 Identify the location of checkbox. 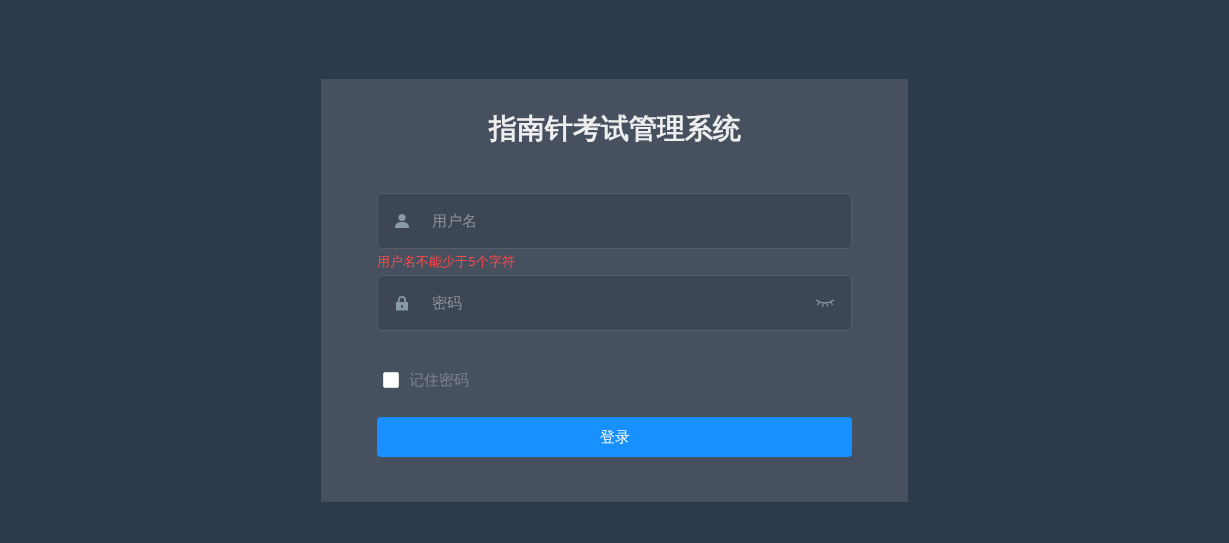
(391, 380).